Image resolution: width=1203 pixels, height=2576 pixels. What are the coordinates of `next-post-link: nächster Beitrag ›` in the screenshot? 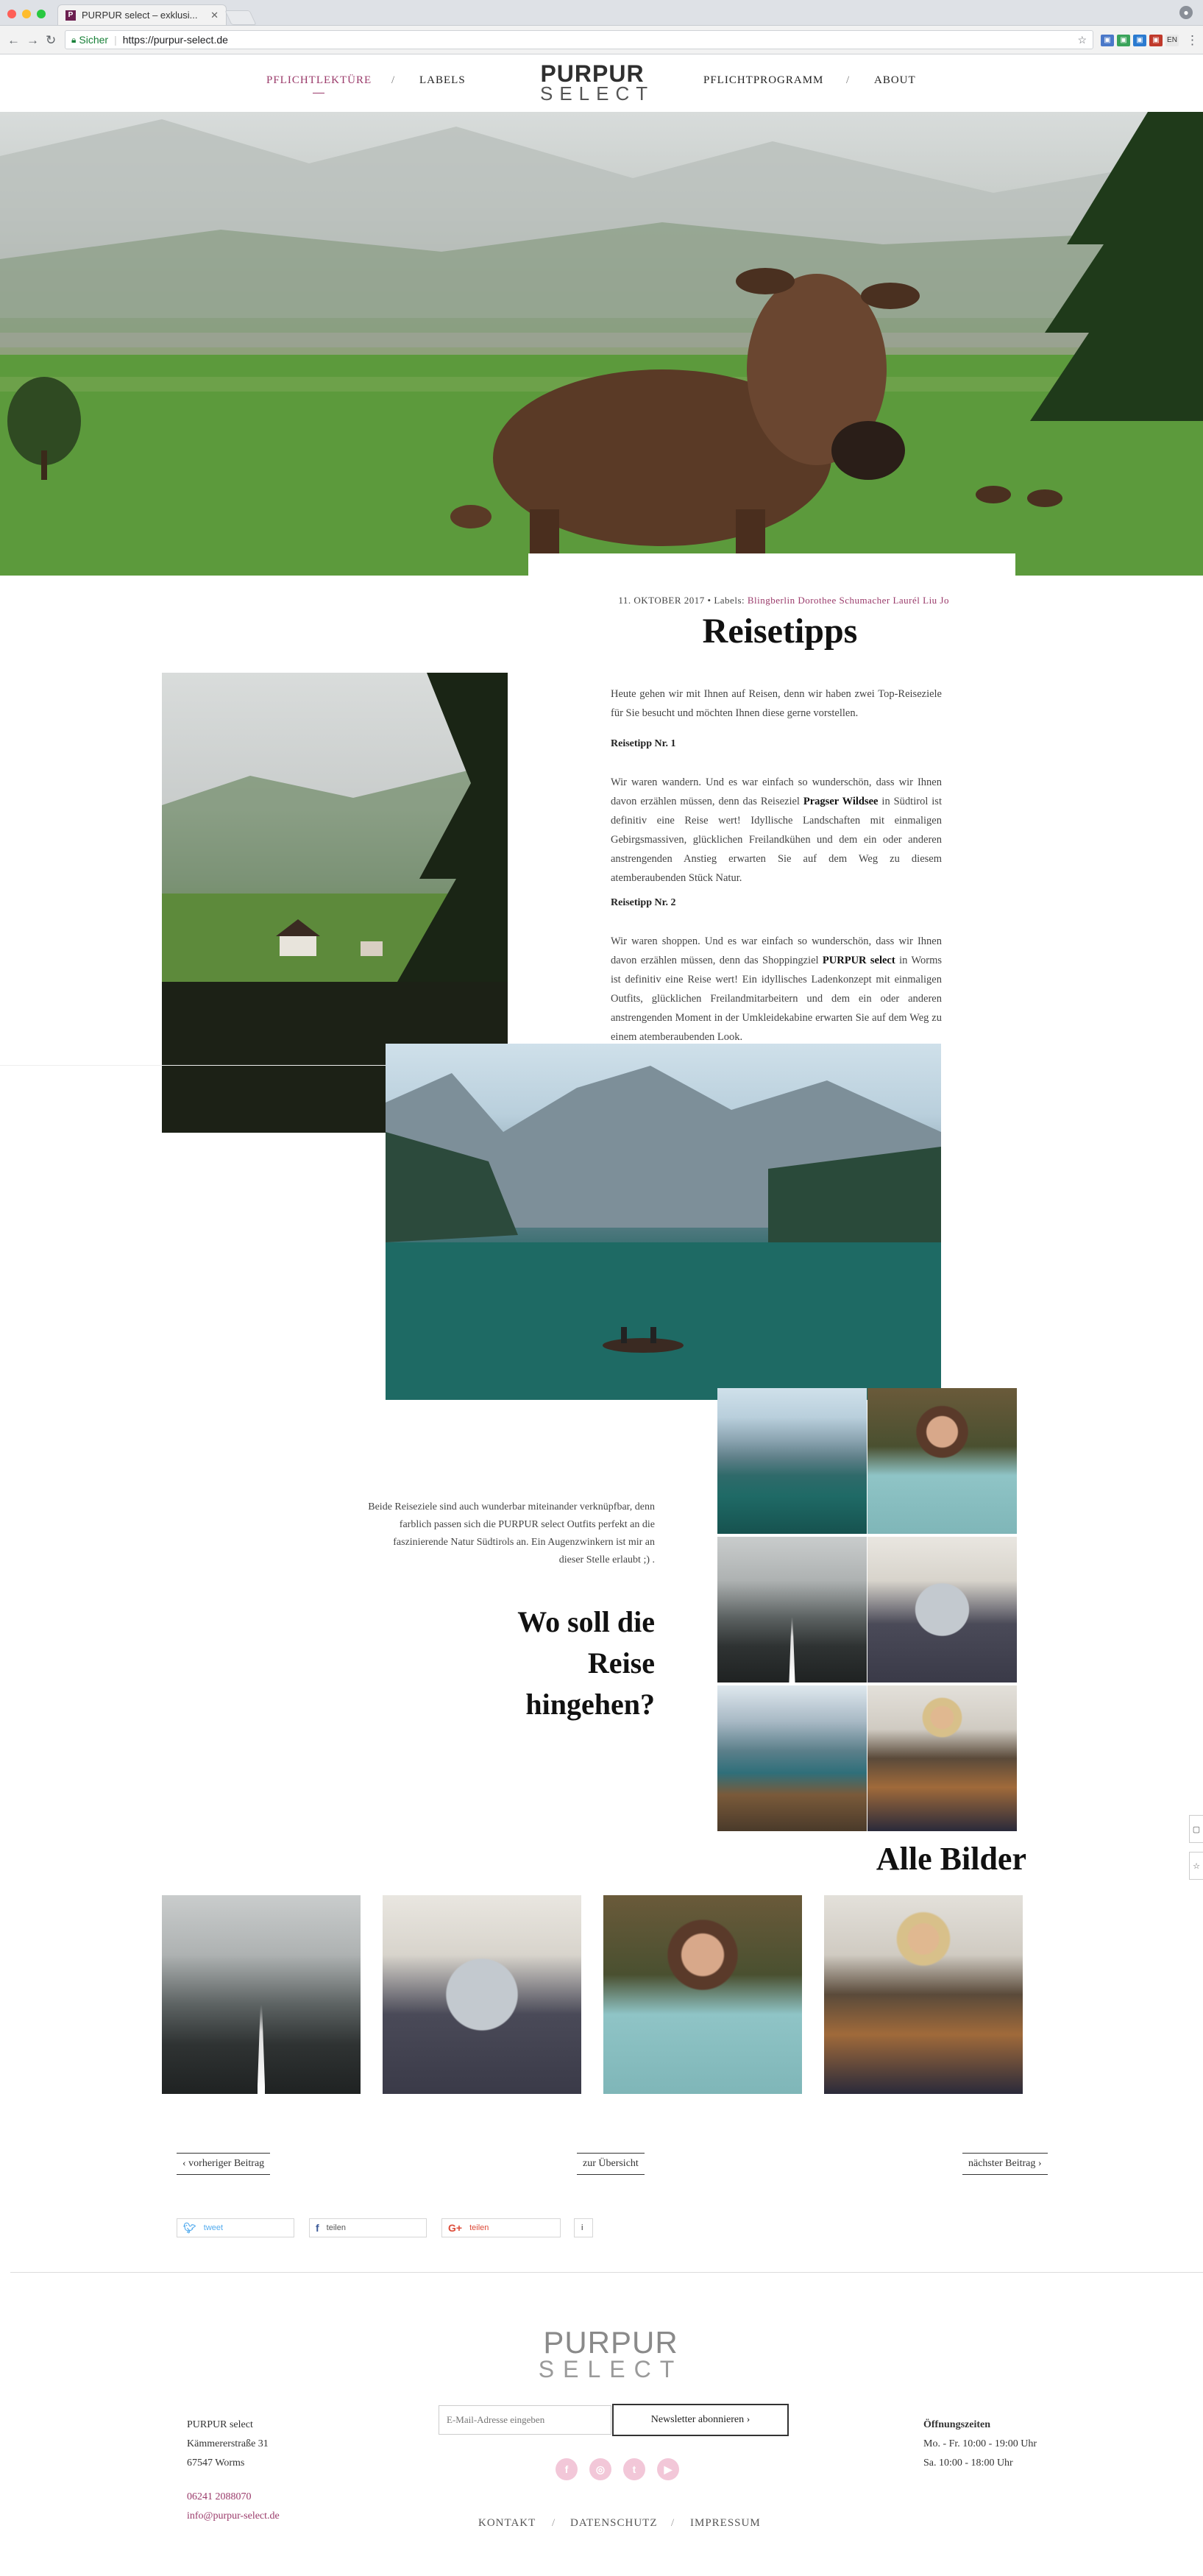 It's located at (1005, 2164).